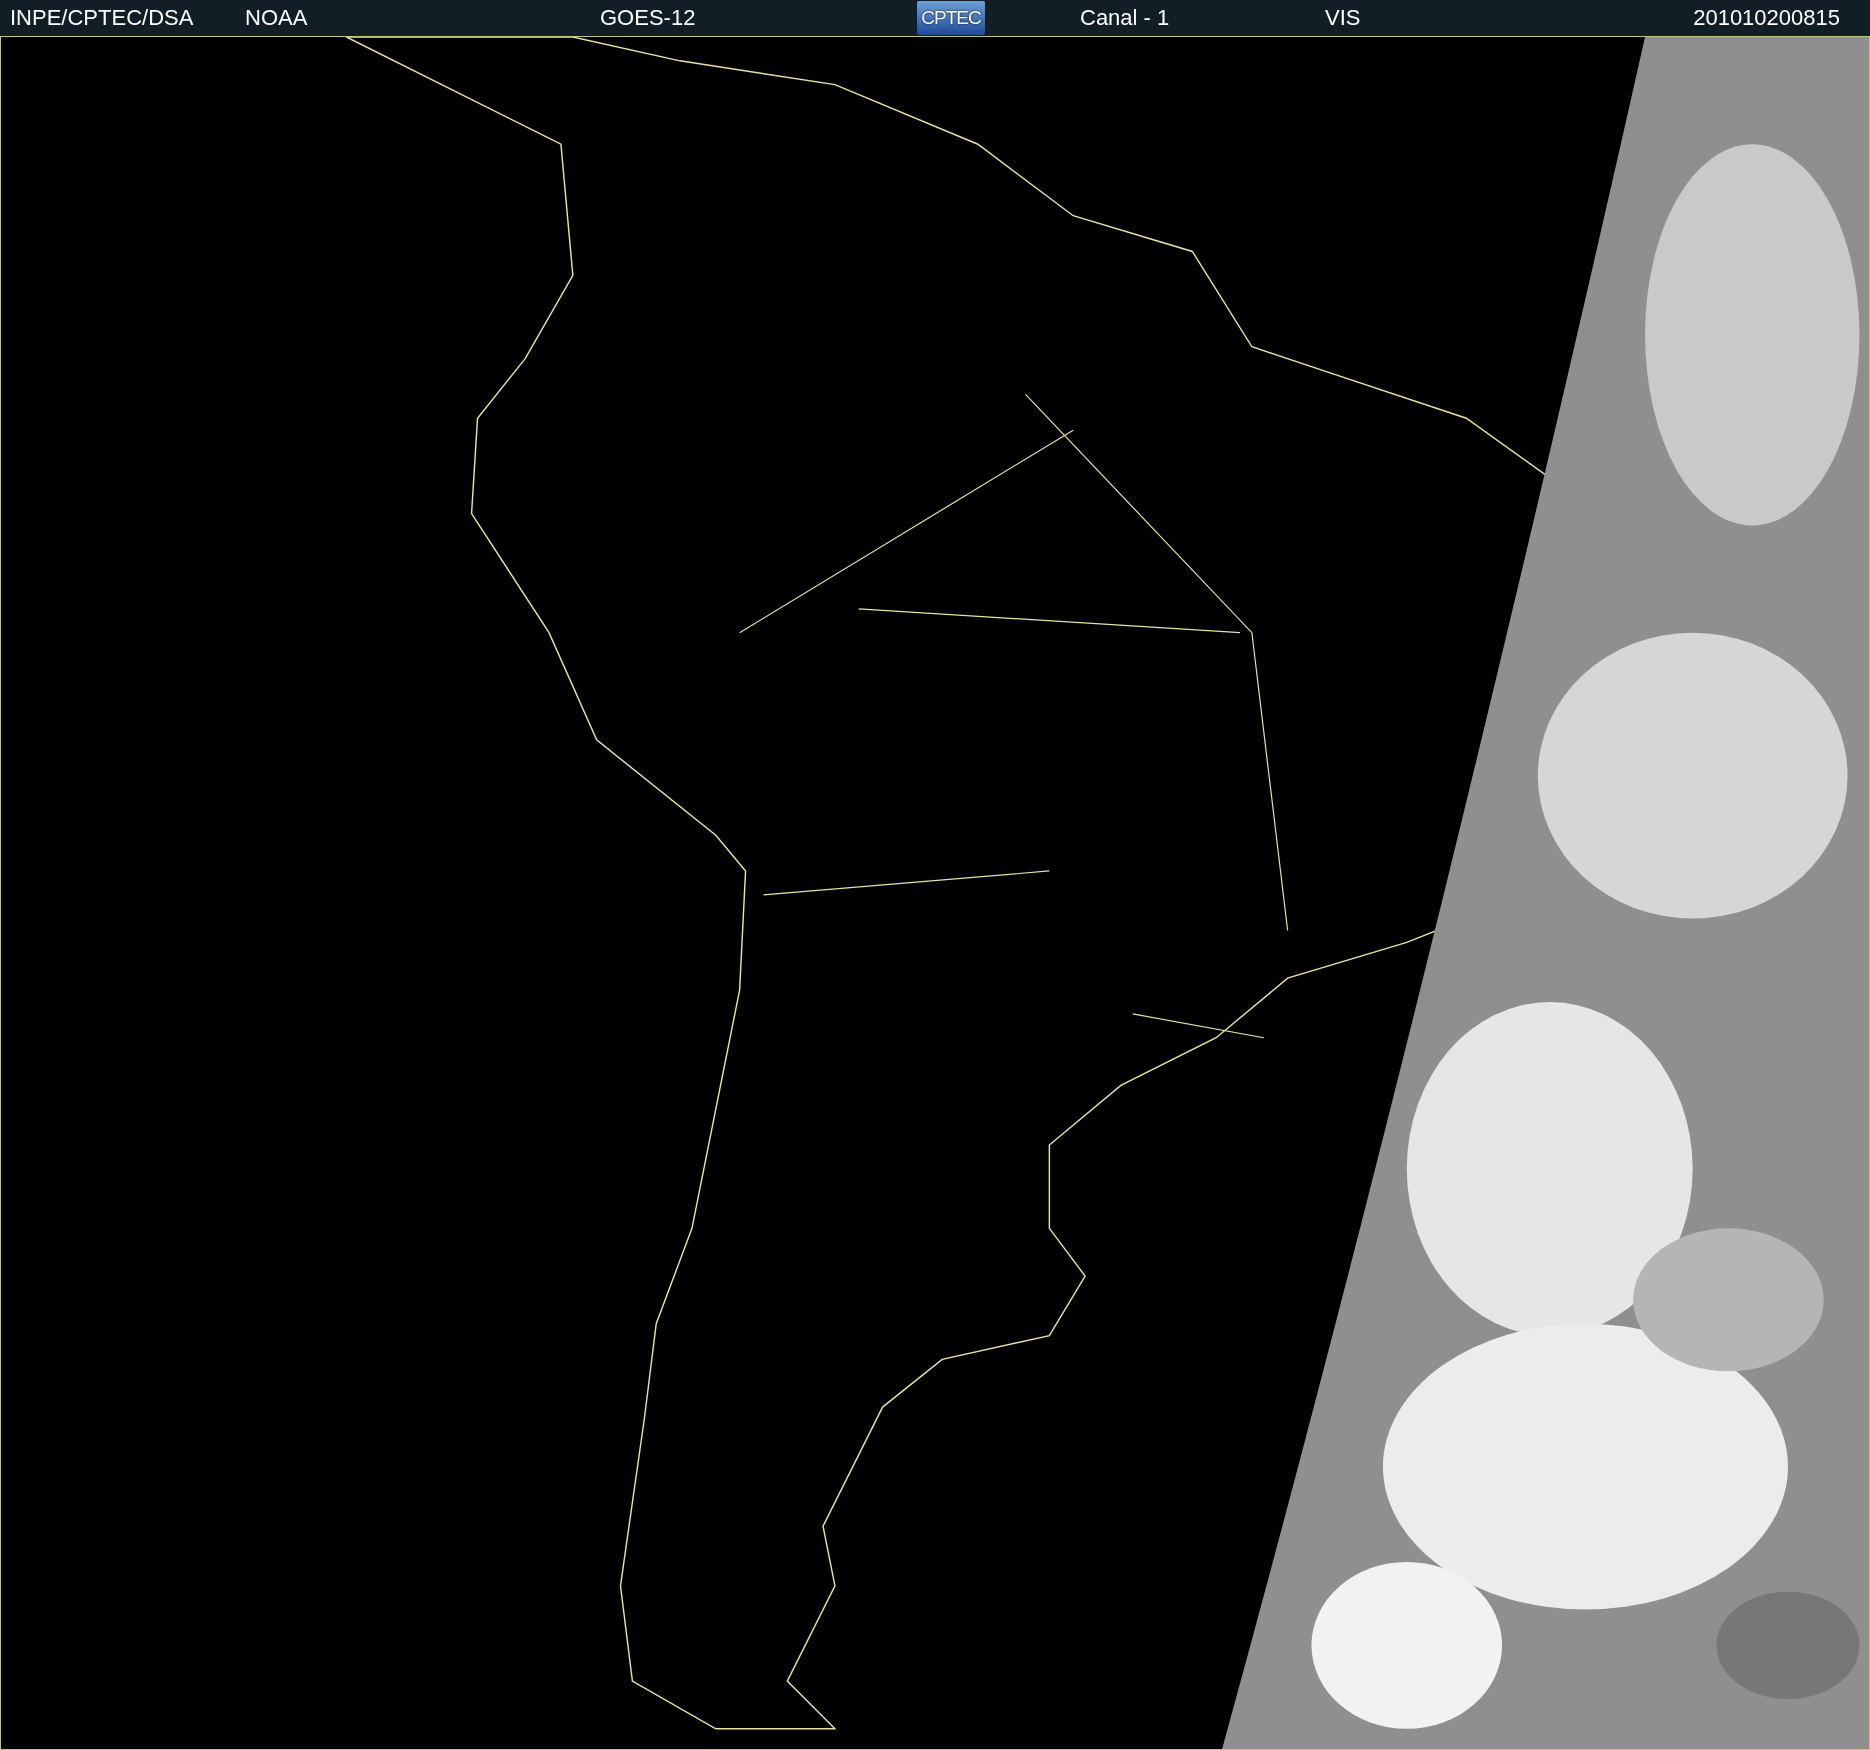 This screenshot has height=1750, width=1870. I want to click on header-label: NOAA, so click(276, 18).